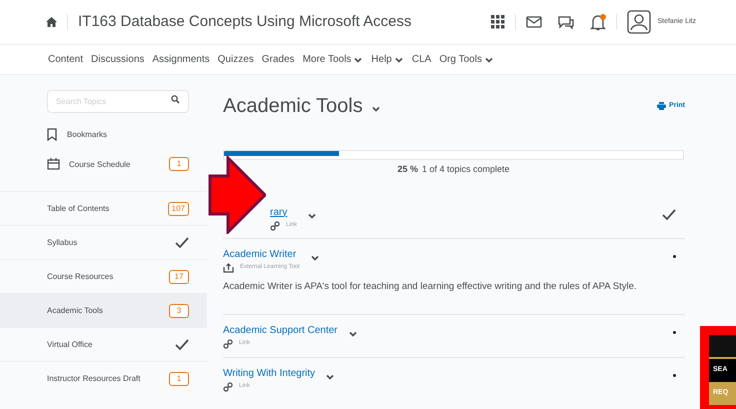 This screenshot has width=736, height=409. What do you see at coordinates (466, 169) in the screenshot?
I see `progress-text: 1 of 4 topics complete` at bounding box center [466, 169].